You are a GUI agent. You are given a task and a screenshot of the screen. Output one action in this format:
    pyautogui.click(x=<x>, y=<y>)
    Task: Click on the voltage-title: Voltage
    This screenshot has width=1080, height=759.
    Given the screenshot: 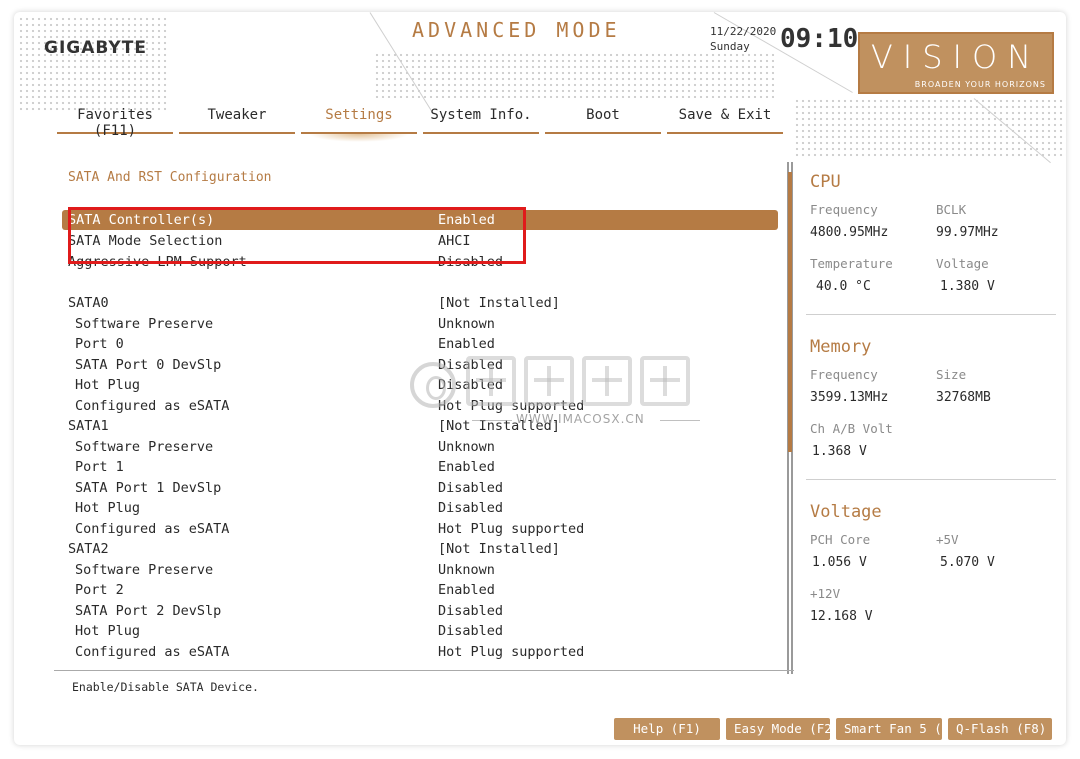 What is the action you would take?
    pyautogui.click(x=846, y=512)
    